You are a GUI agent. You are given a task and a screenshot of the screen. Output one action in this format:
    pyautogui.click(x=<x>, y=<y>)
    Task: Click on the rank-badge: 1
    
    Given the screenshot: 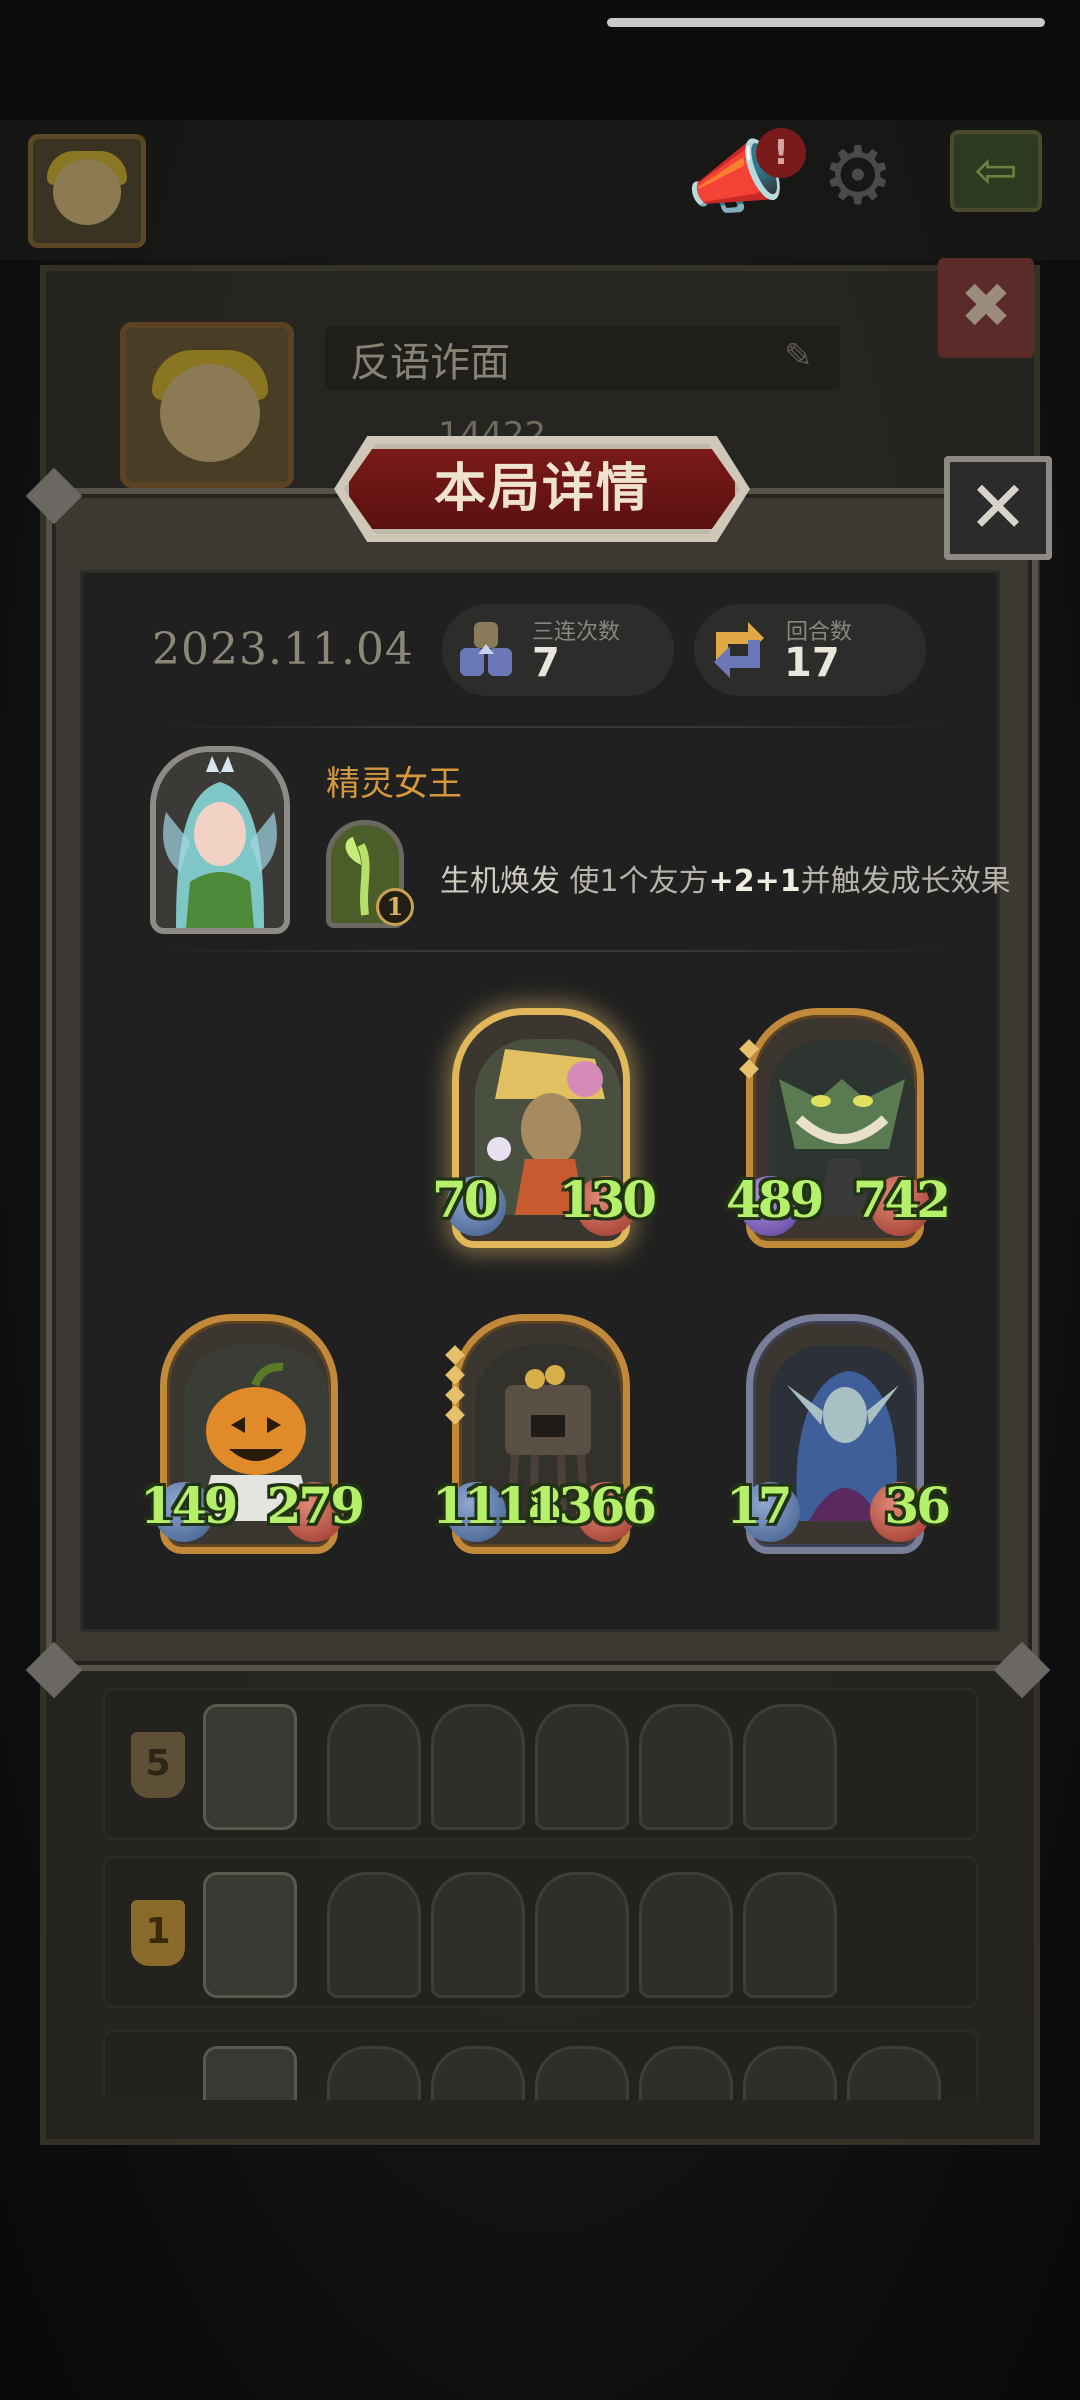 What is the action you would take?
    pyautogui.click(x=158, y=1933)
    